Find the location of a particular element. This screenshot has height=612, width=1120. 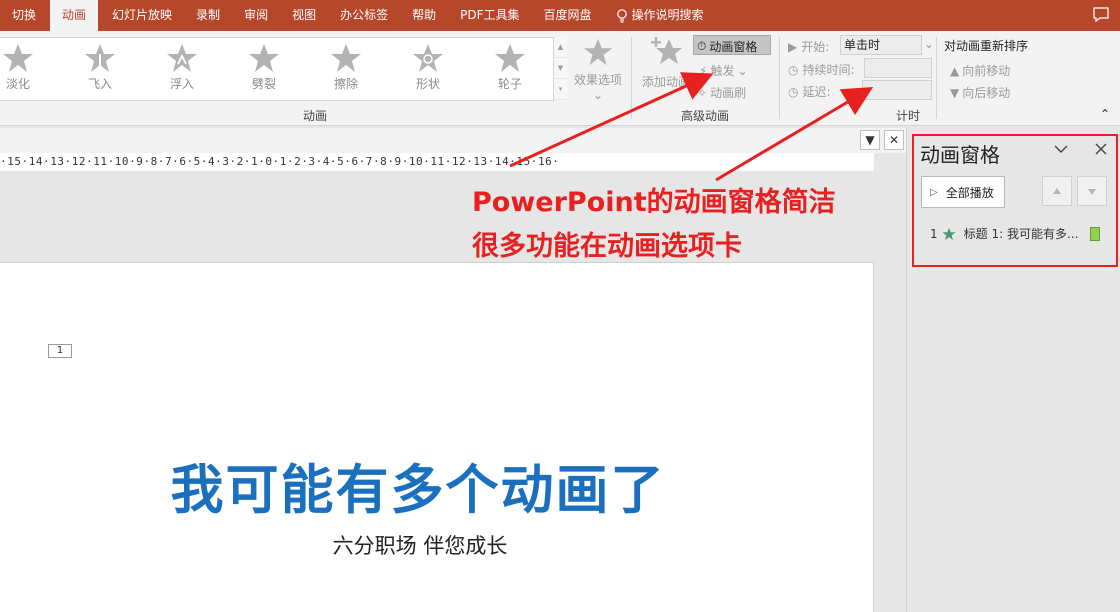

pane-title: 动画窗格 is located at coordinates (960, 155).